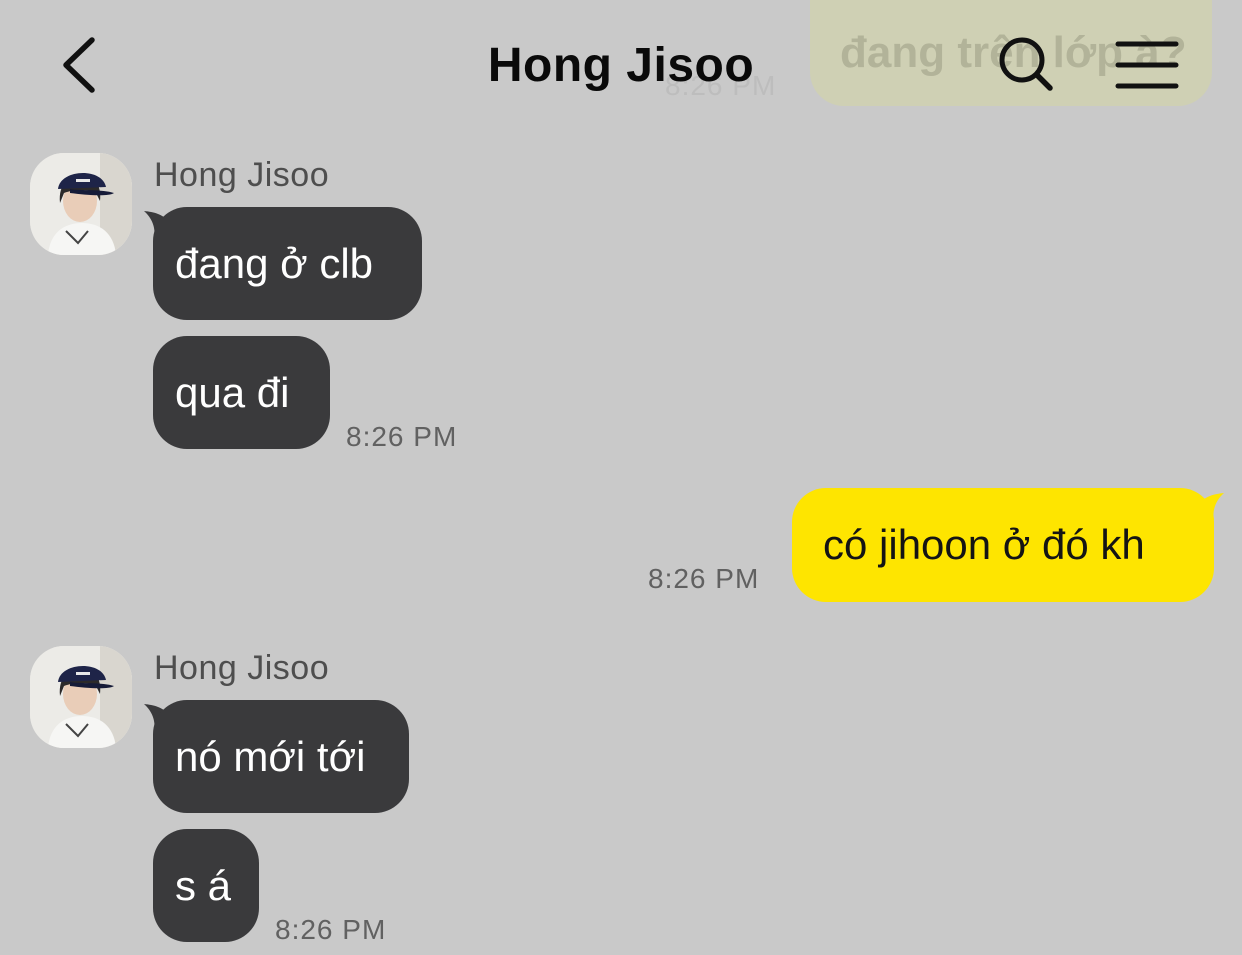 This screenshot has width=1242, height=955. Describe the element at coordinates (241, 392) in the screenshot. I see `message-bubble: qua đi` at that location.